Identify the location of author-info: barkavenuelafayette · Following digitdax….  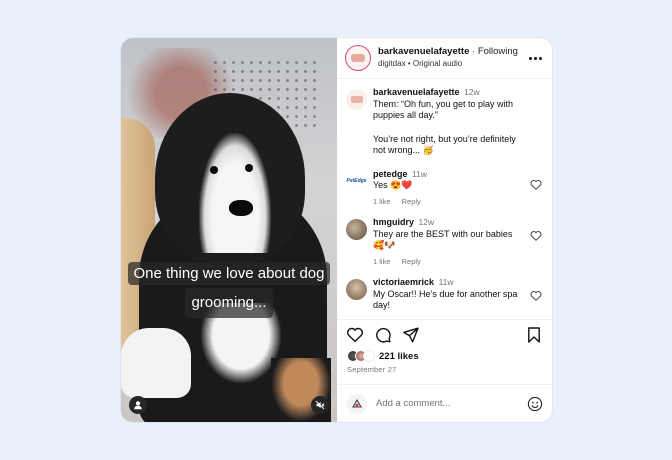
(452, 58).